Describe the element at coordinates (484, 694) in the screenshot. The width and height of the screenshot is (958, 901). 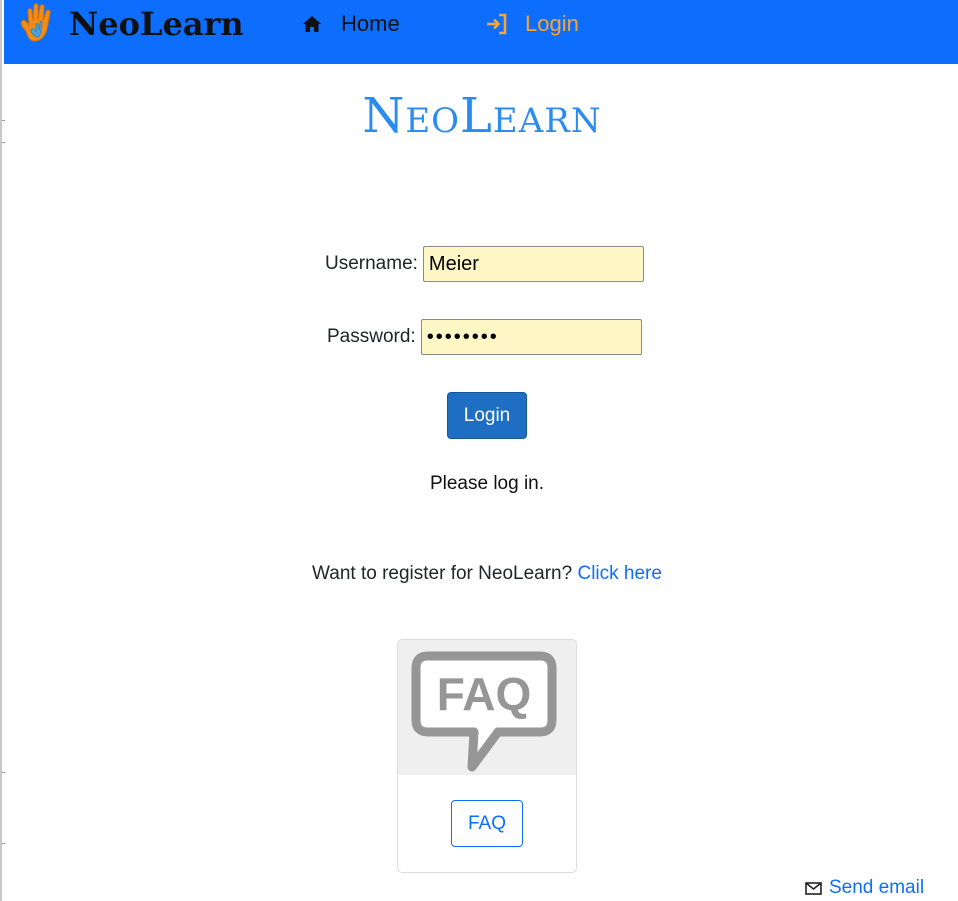
I see `faq-image-text: FAQ` at that location.